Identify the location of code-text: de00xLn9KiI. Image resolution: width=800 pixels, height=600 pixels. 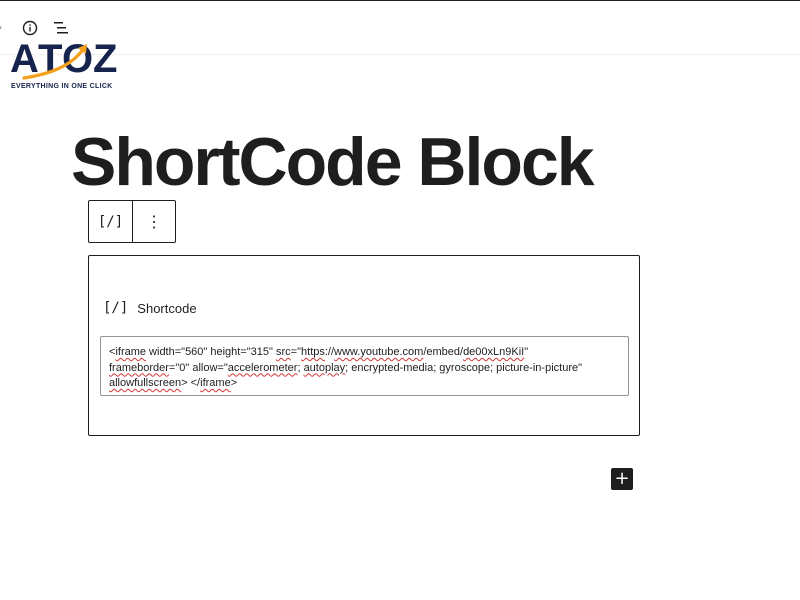
(494, 352).